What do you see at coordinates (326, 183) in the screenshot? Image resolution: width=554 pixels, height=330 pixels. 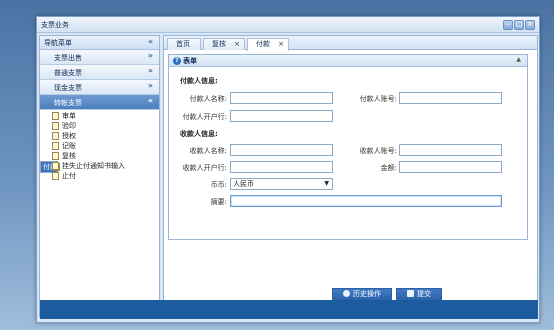 I see `dropdown-arrow-icon: ▼` at bounding box center [326, 183].